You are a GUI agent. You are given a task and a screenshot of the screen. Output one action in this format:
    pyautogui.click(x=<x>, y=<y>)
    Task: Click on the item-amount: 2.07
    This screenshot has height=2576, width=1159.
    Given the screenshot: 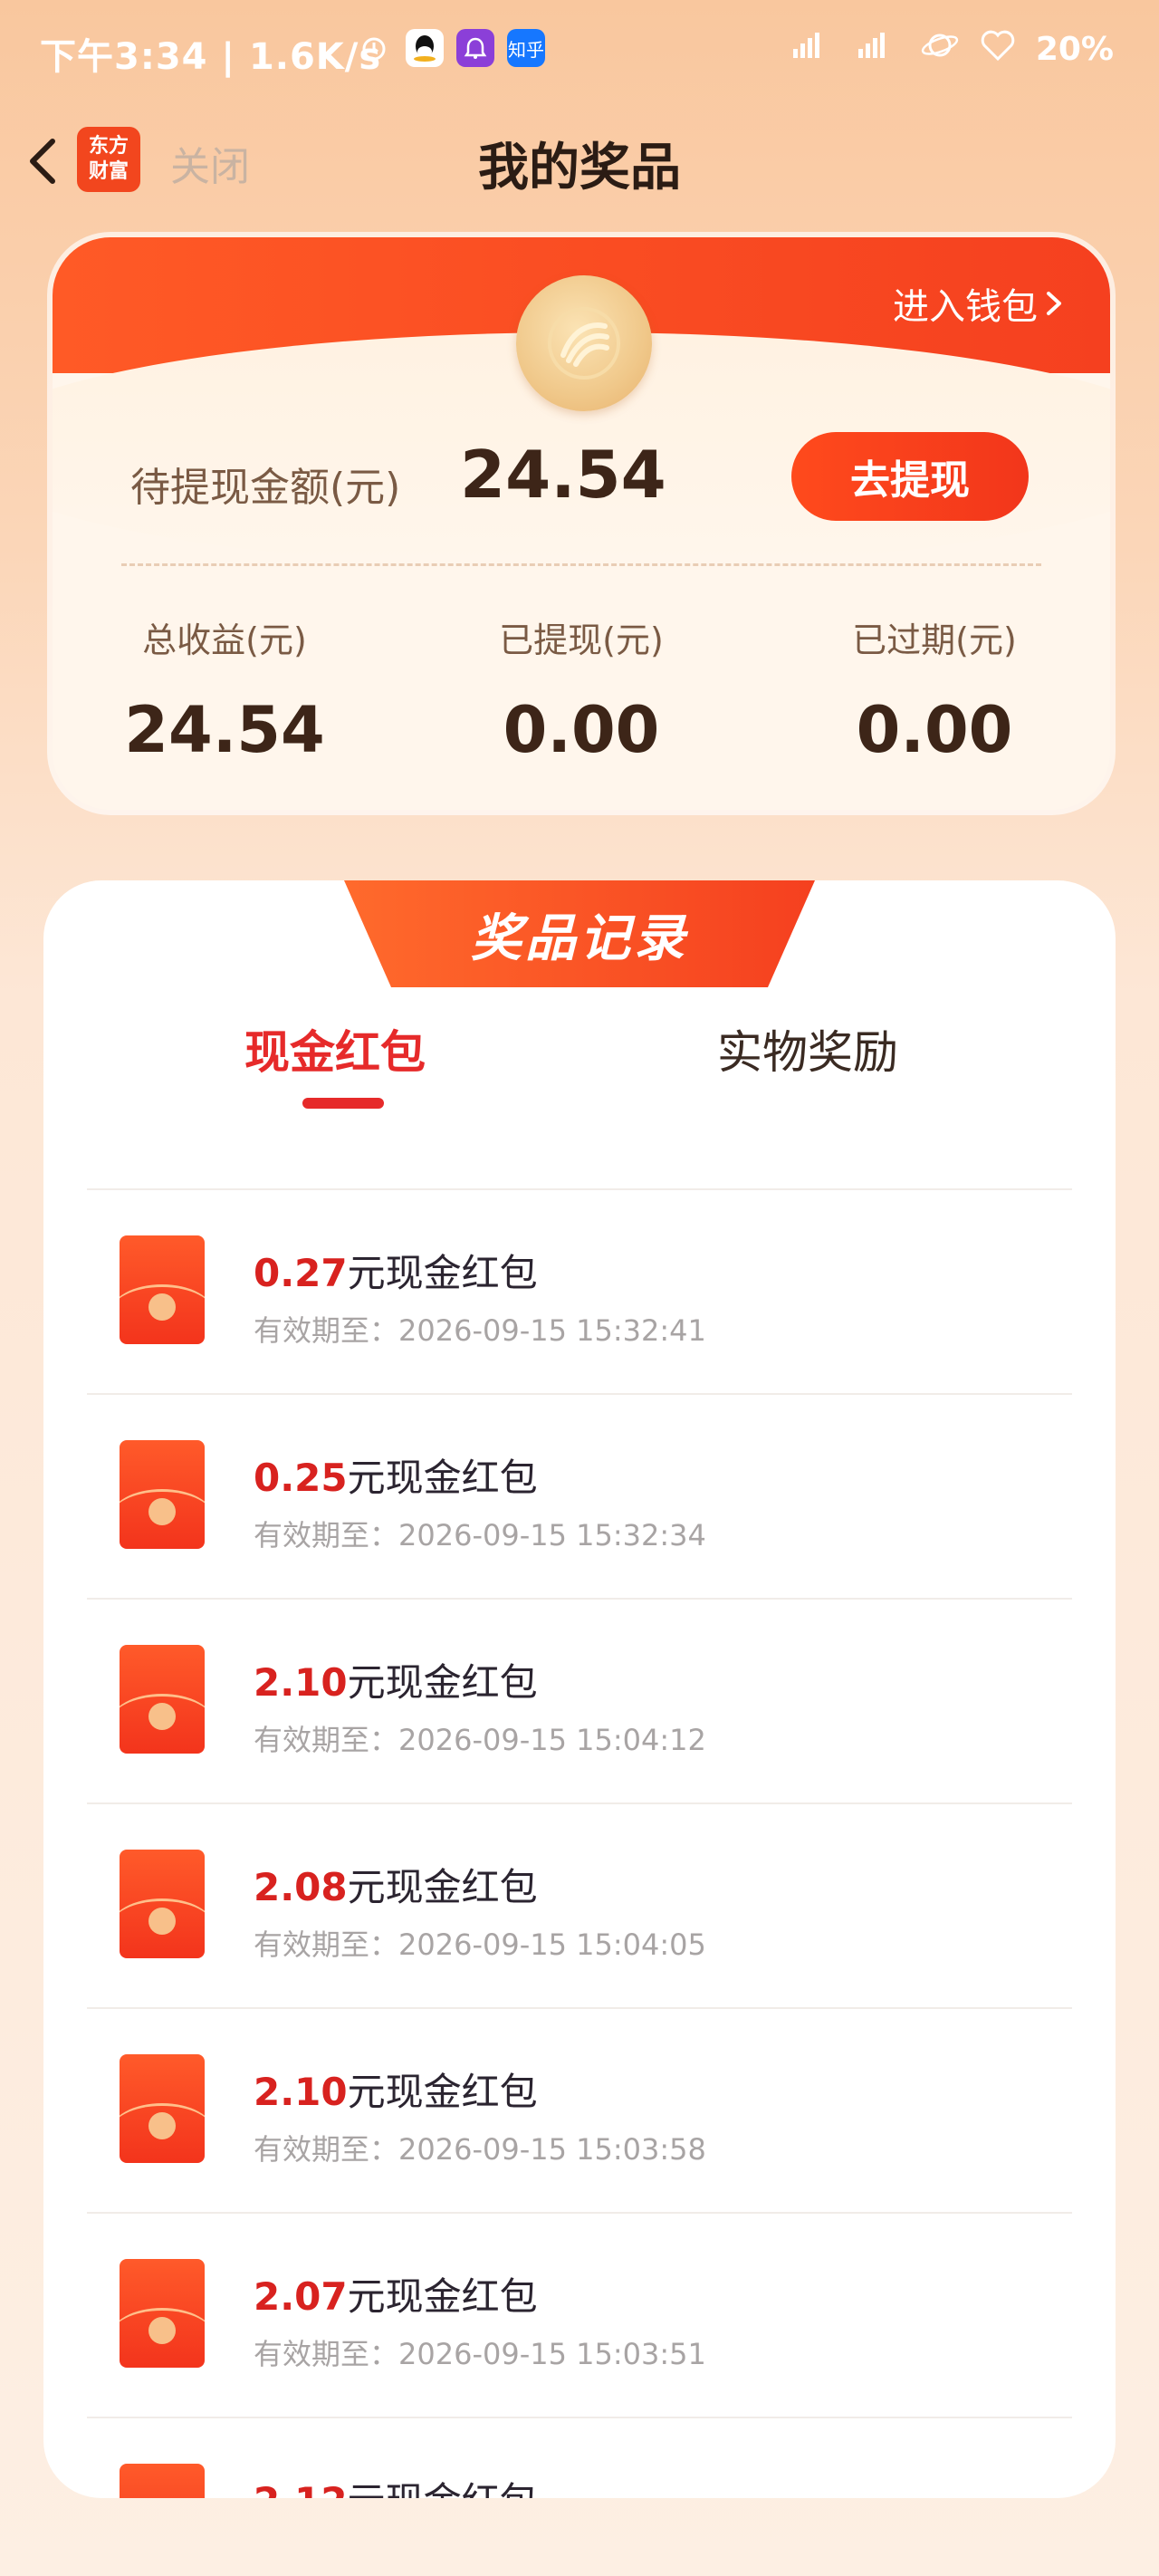 What is the action you would take?
    pyautogui.click(x=301, y=2296)
    